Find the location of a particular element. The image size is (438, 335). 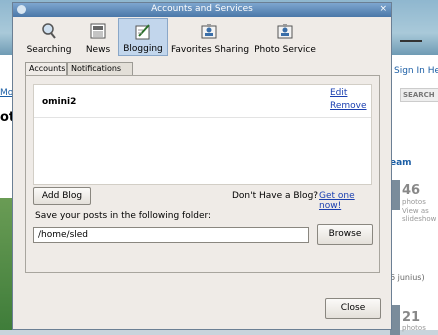

toolbar-label: News is located at coordinates (98, 50).